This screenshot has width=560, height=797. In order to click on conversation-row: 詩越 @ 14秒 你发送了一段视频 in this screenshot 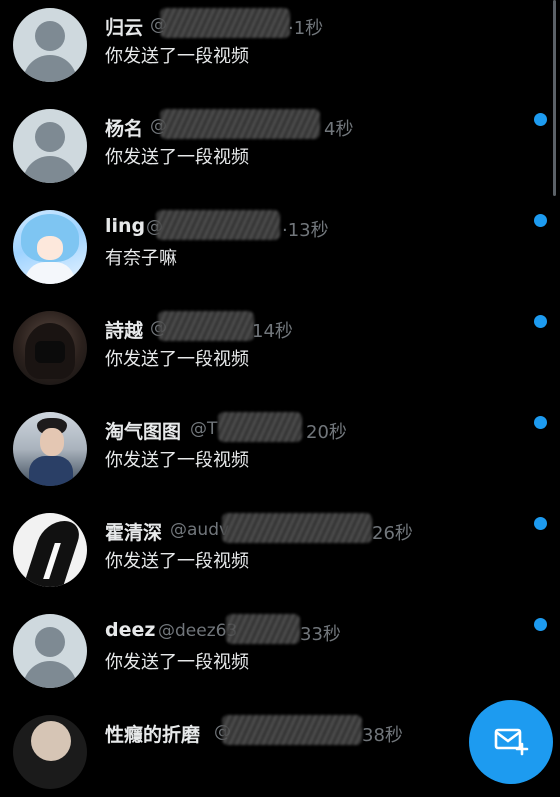, I will do `click(280, 342)`.